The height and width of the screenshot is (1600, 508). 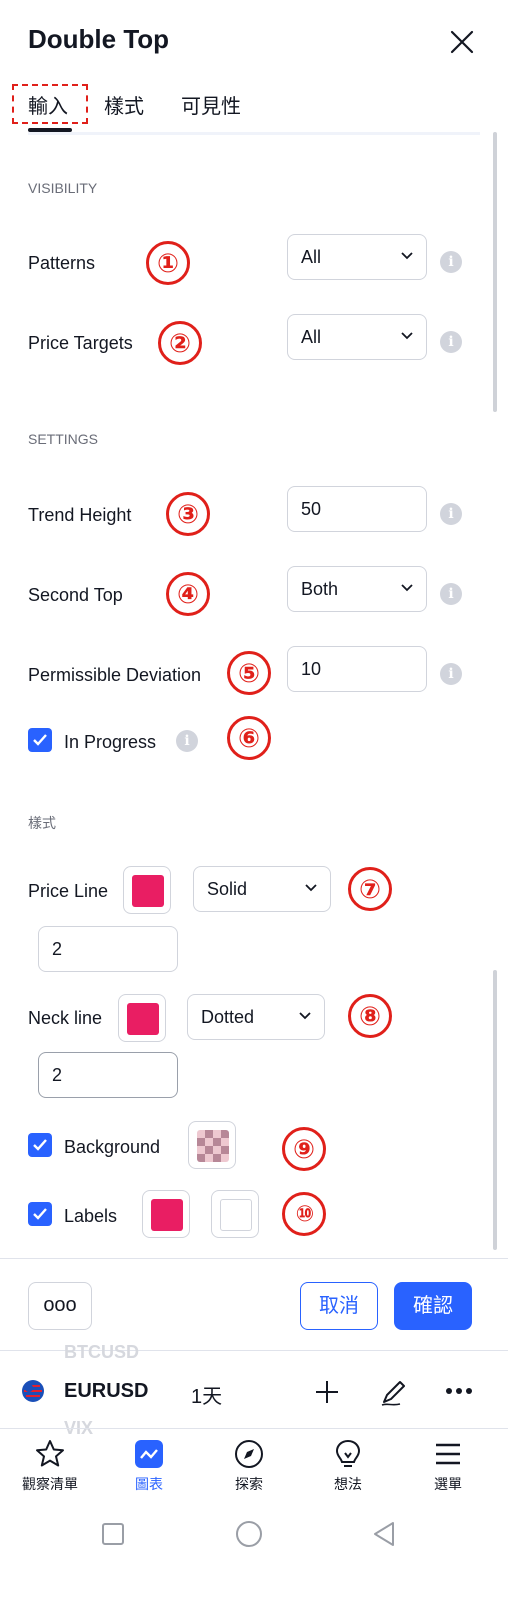 I want to click on lightbulb-icon, so click(x=348, y=1453).